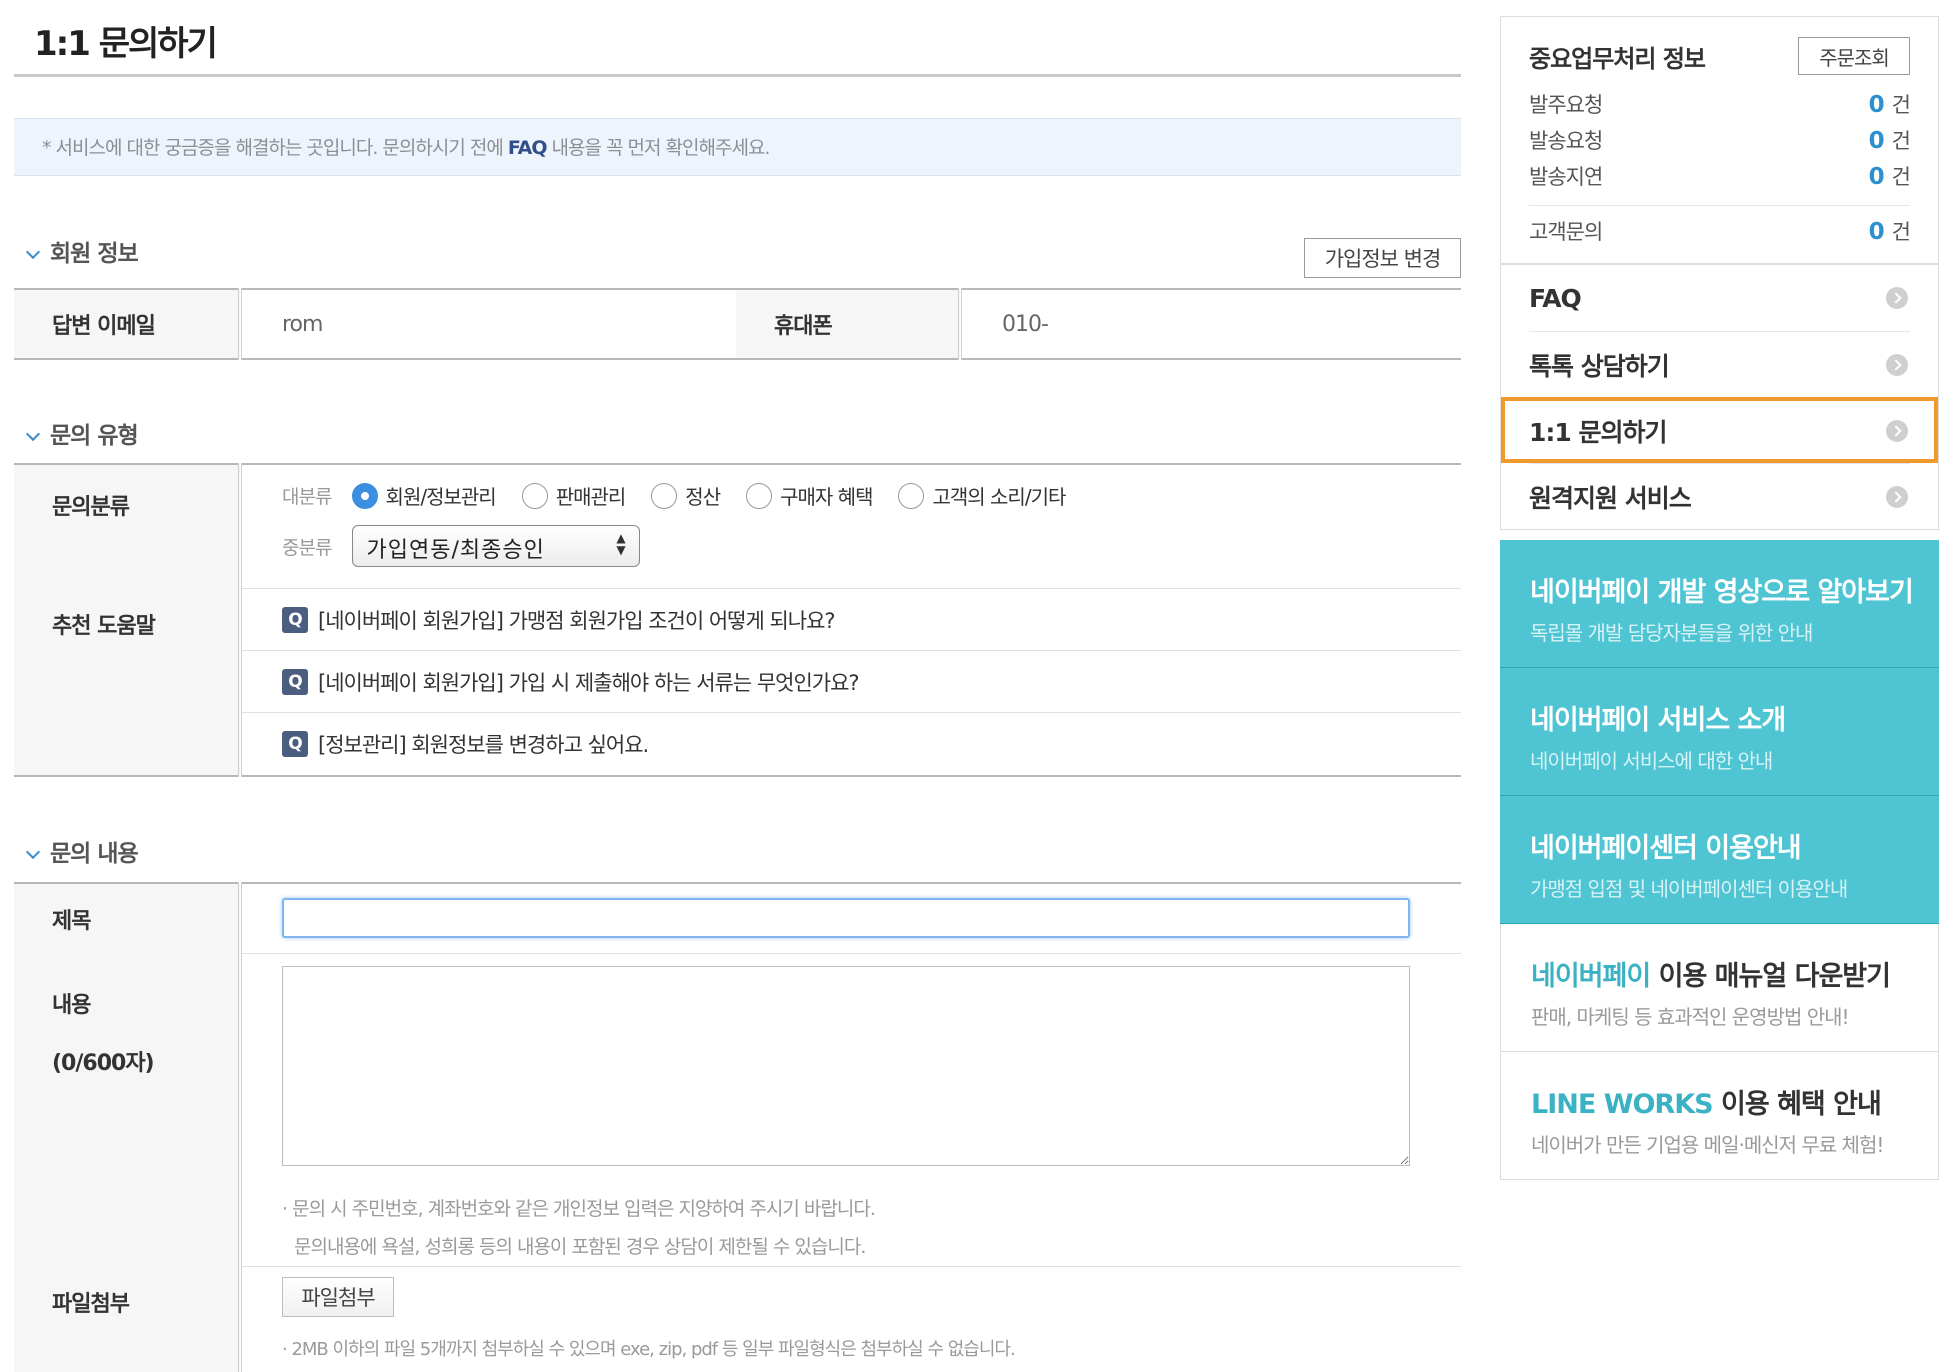 The height and width of the screenshot is (1372, 1950). Describe the element at coordinates (455, 551) in the screenshot. I see `minor-category-value: 가입연동/최종승인` at that location.